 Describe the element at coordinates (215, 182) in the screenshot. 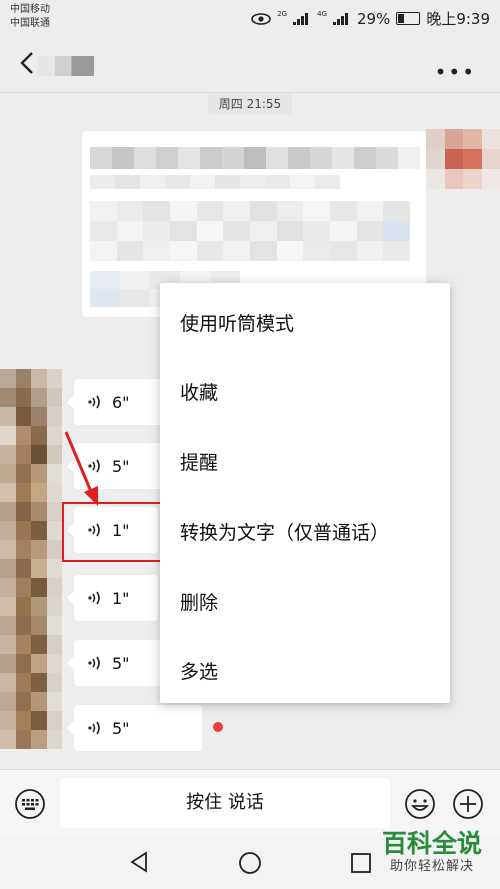

I see `card-line-mosaic` at that location.